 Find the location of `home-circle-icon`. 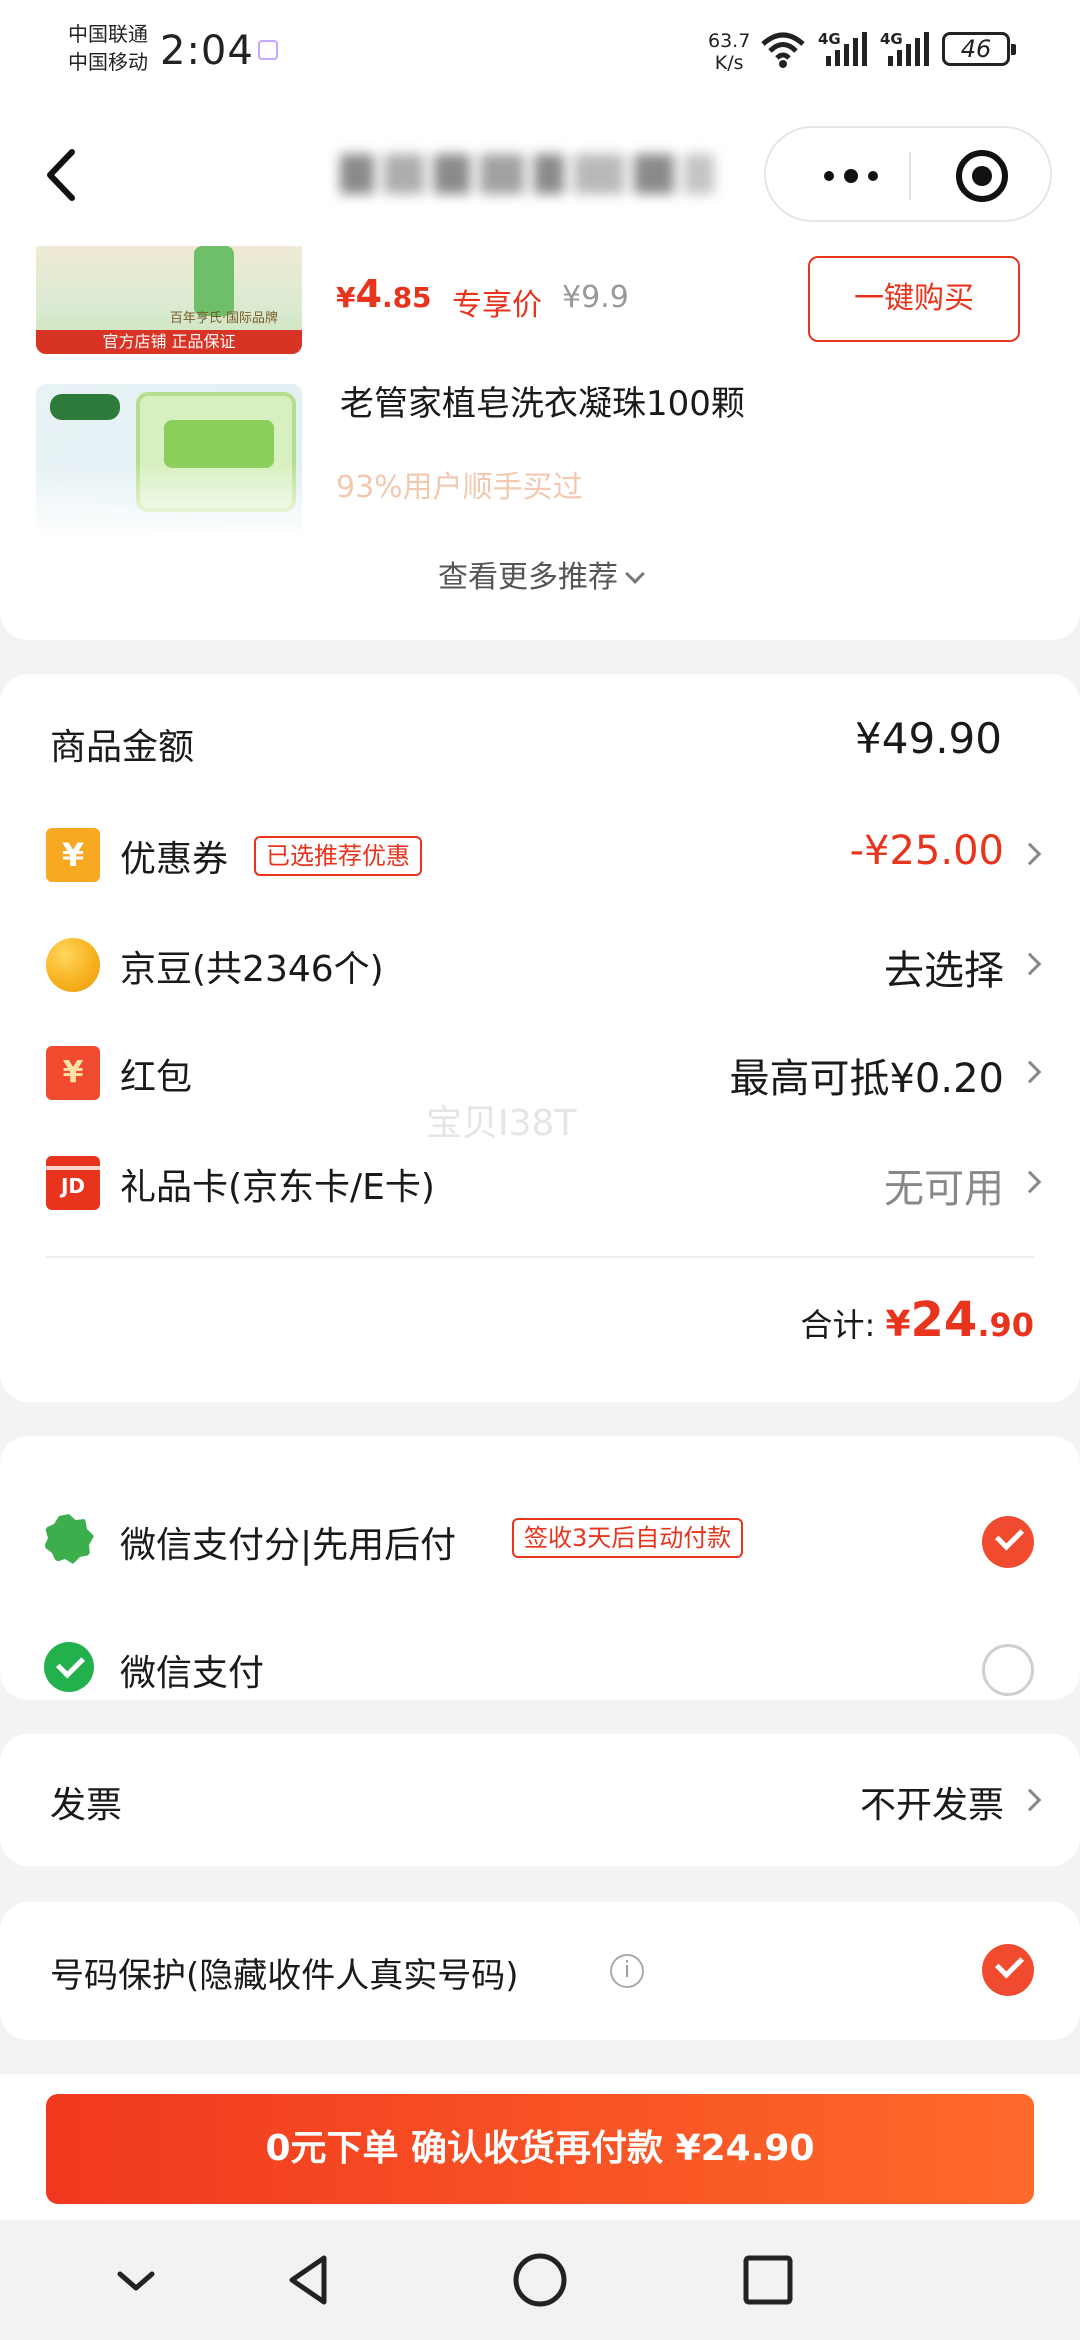

home-circle-icon is located at coordinates (540, 2280).